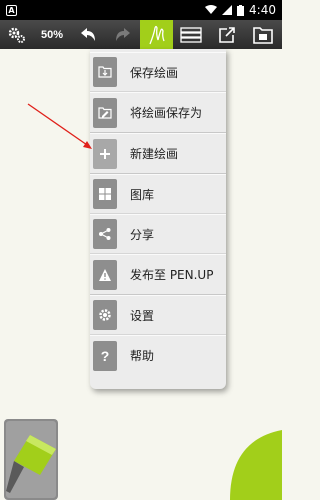 The image size is (320, 500). I want to click on gallery-button, so click(263, 34).